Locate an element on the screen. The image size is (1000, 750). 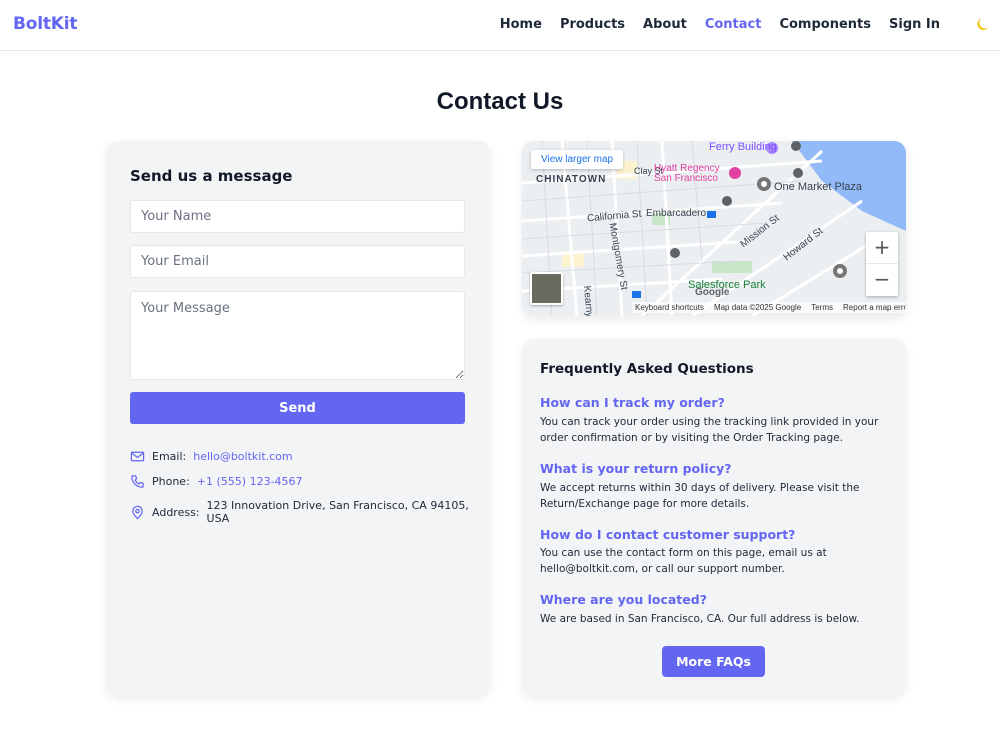
report-map-error-link: Report a map error is located at coordinates (874, 307).